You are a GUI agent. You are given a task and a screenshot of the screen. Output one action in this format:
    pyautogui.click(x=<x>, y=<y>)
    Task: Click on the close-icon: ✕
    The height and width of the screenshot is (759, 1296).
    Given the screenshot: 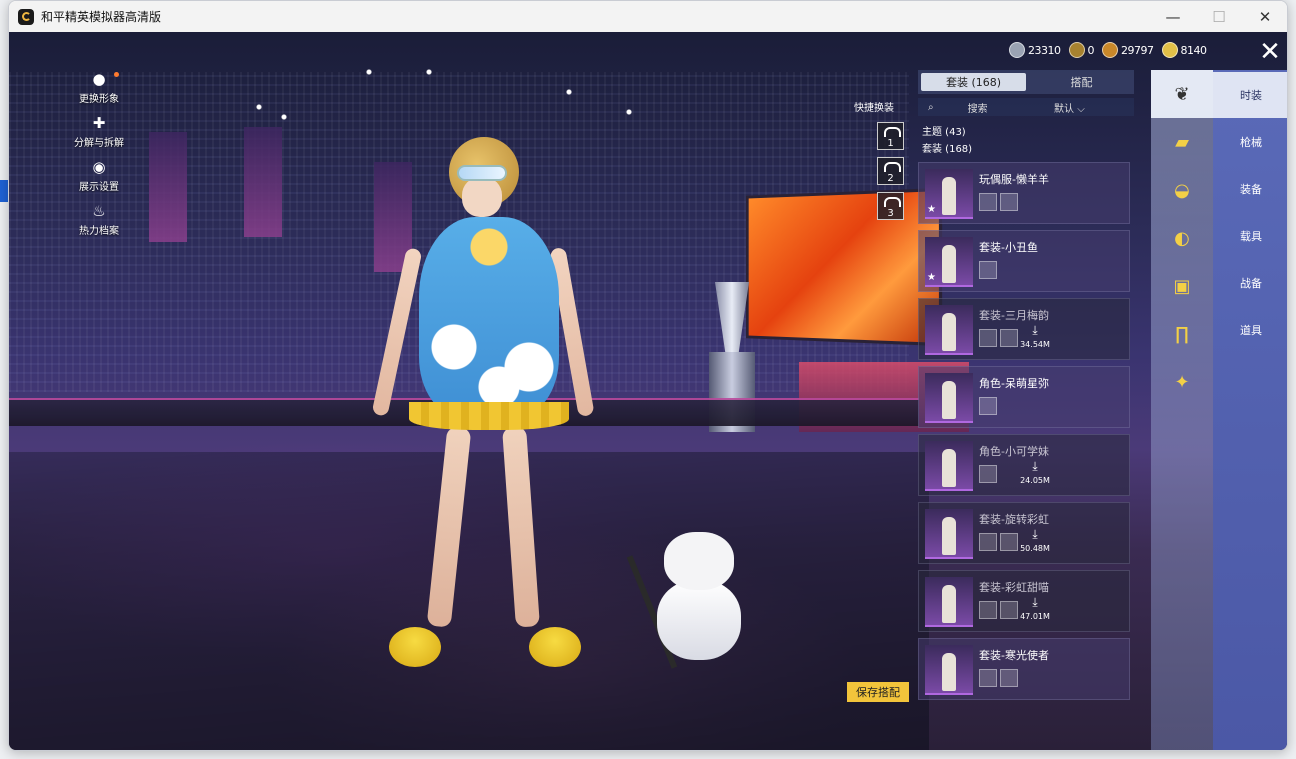 What is the action you would take?
    pyautogui.click(x=1270, y=53)
    